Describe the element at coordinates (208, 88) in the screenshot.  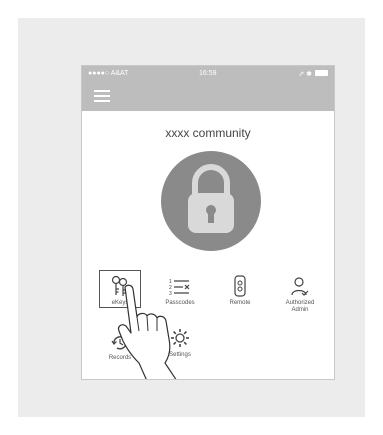
I see `app-header: ●●●●○ A&AT 16:59 ⇗ ✱` at that location.